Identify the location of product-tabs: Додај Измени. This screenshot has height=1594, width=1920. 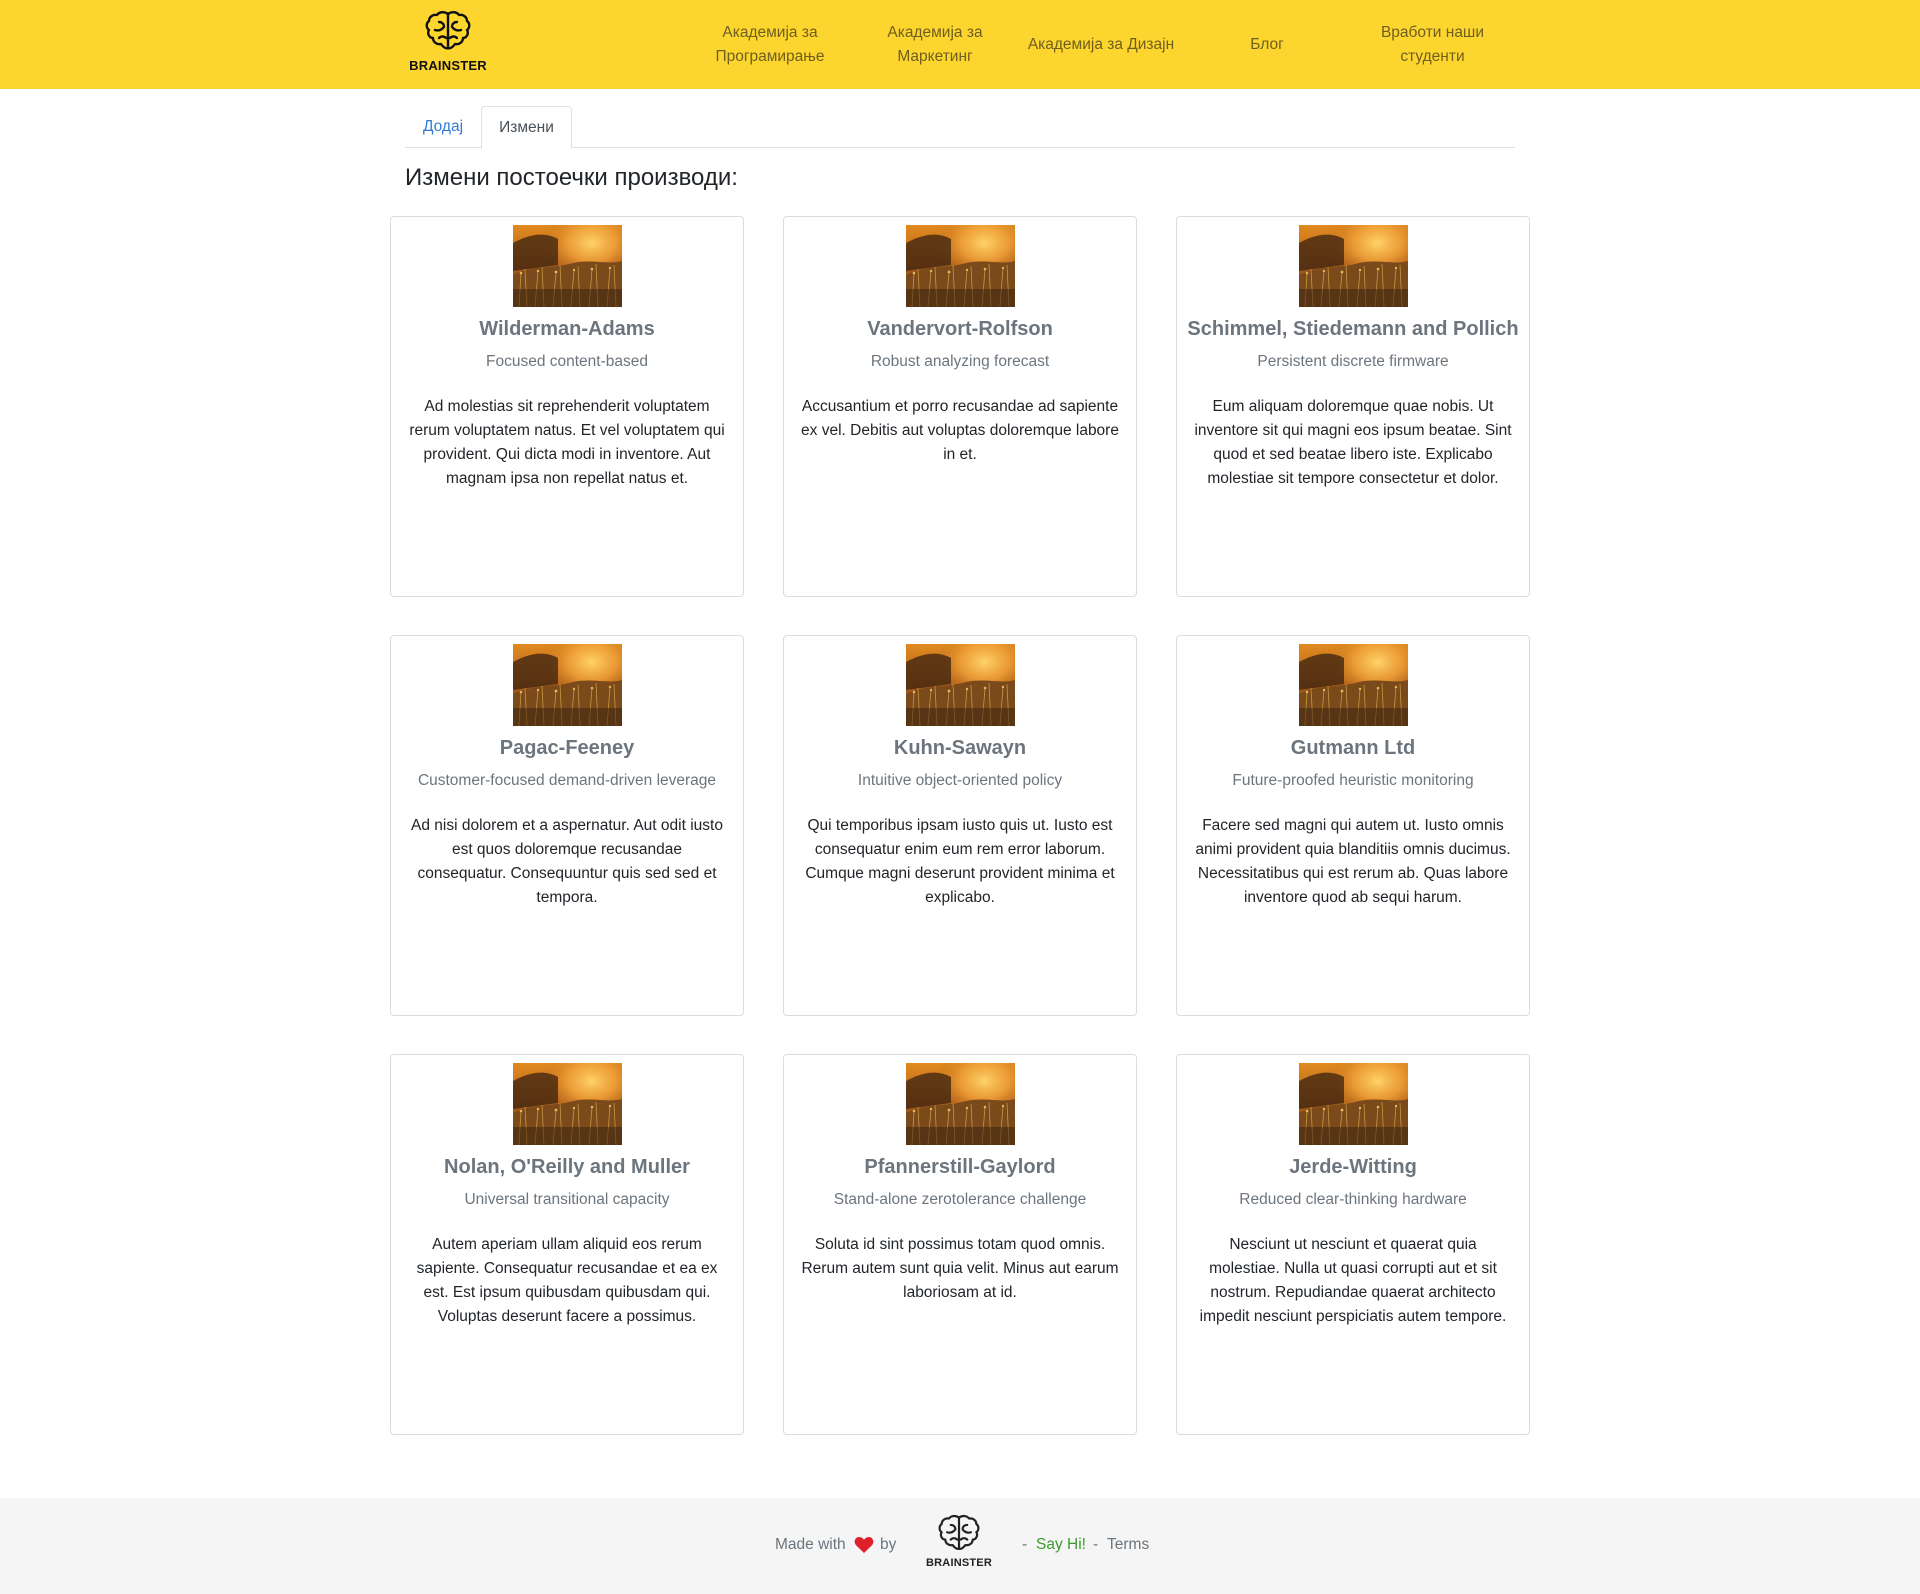
(960, 127).